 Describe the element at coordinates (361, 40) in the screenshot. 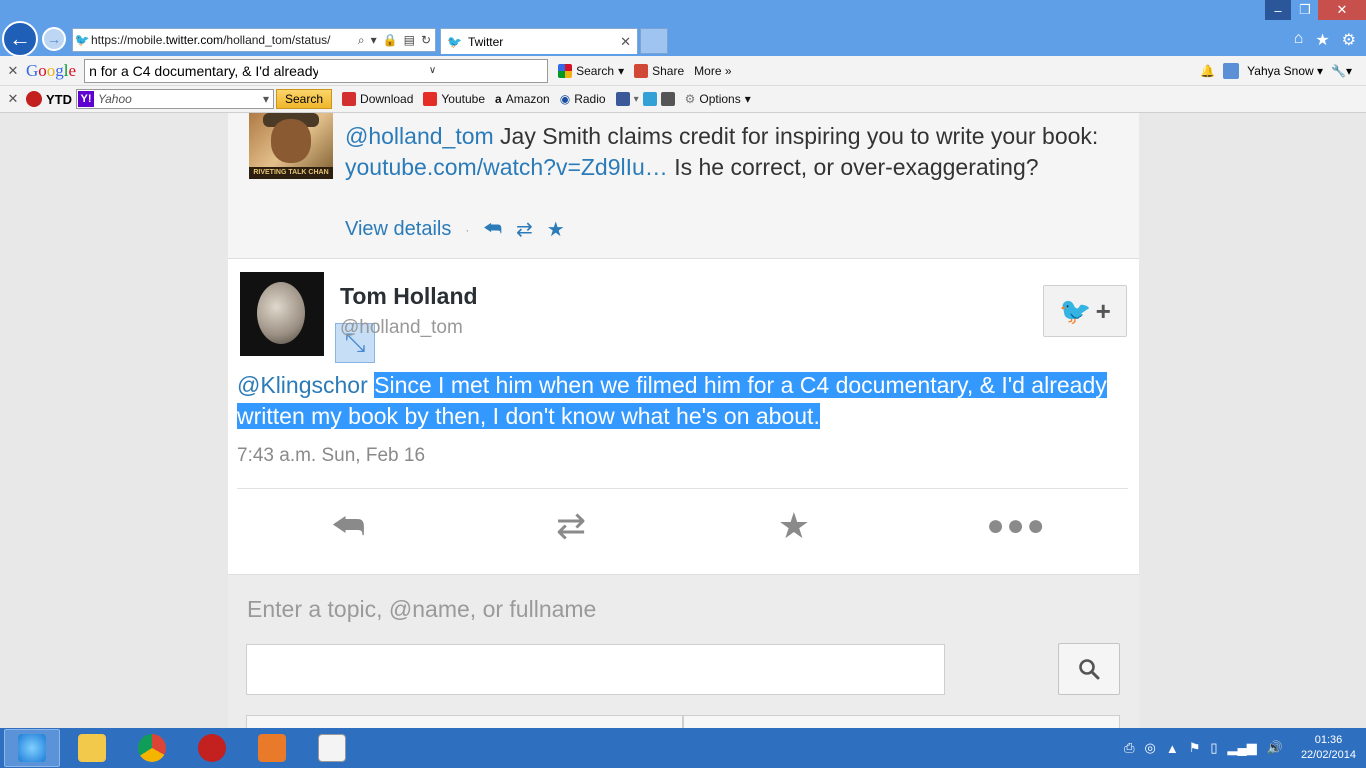

I see `search-icon: ⌕` at that location.